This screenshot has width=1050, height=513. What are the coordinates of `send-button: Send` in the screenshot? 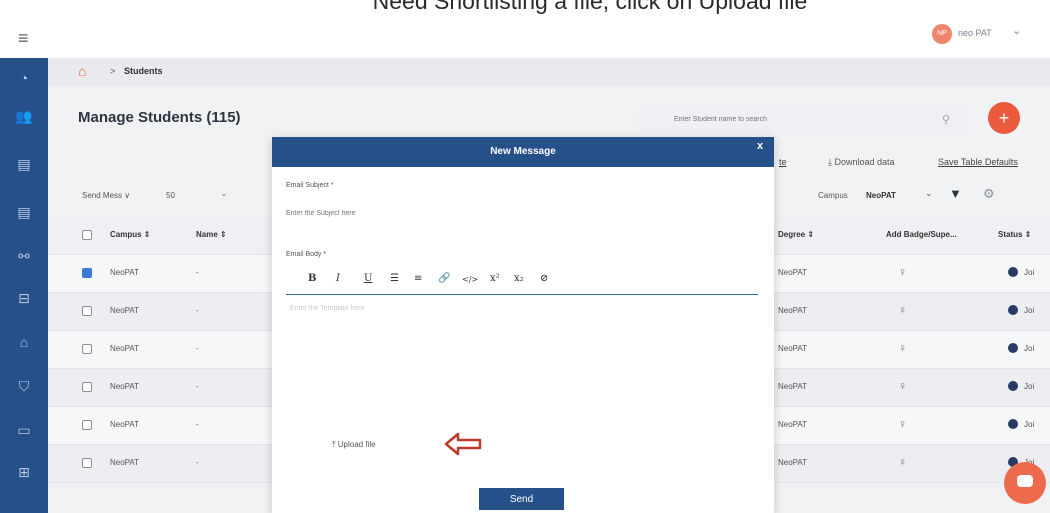 It's located at (521, 499).